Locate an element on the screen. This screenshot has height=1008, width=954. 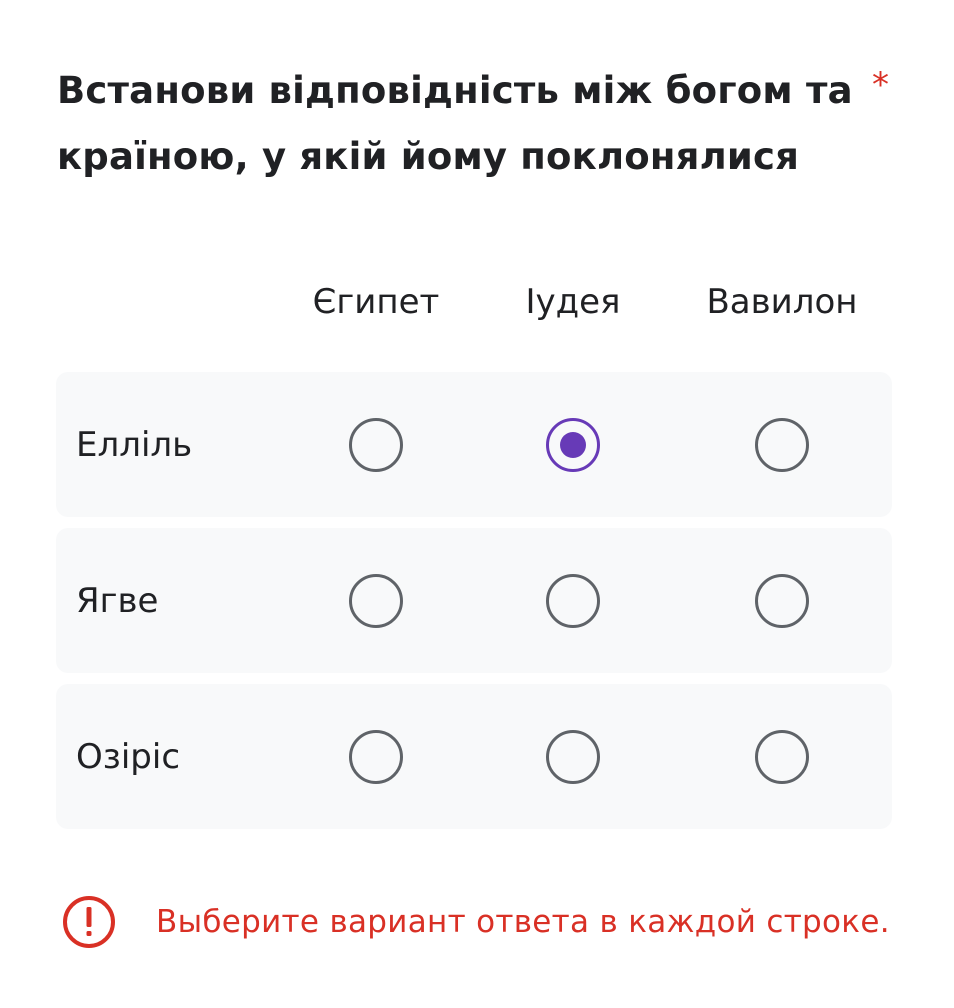
column-header-judea: Іудея is located at coordinates (573, 302).